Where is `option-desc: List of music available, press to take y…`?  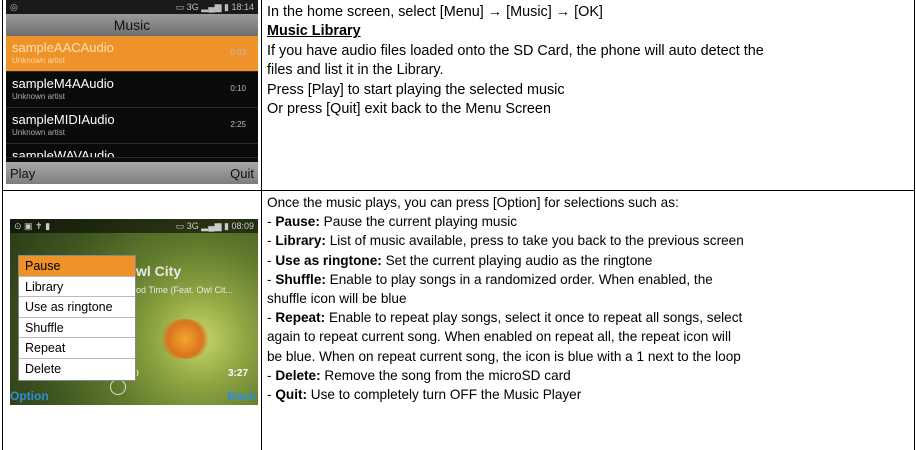 option-desc: List of music available, press to take y… is located at coordinates (534, 241).